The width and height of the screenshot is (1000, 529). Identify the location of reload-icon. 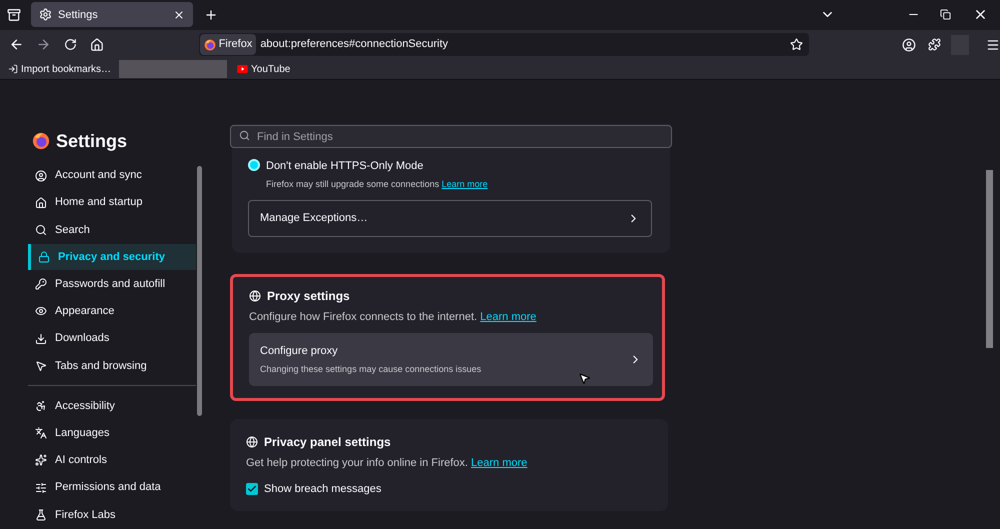
(70, 45).